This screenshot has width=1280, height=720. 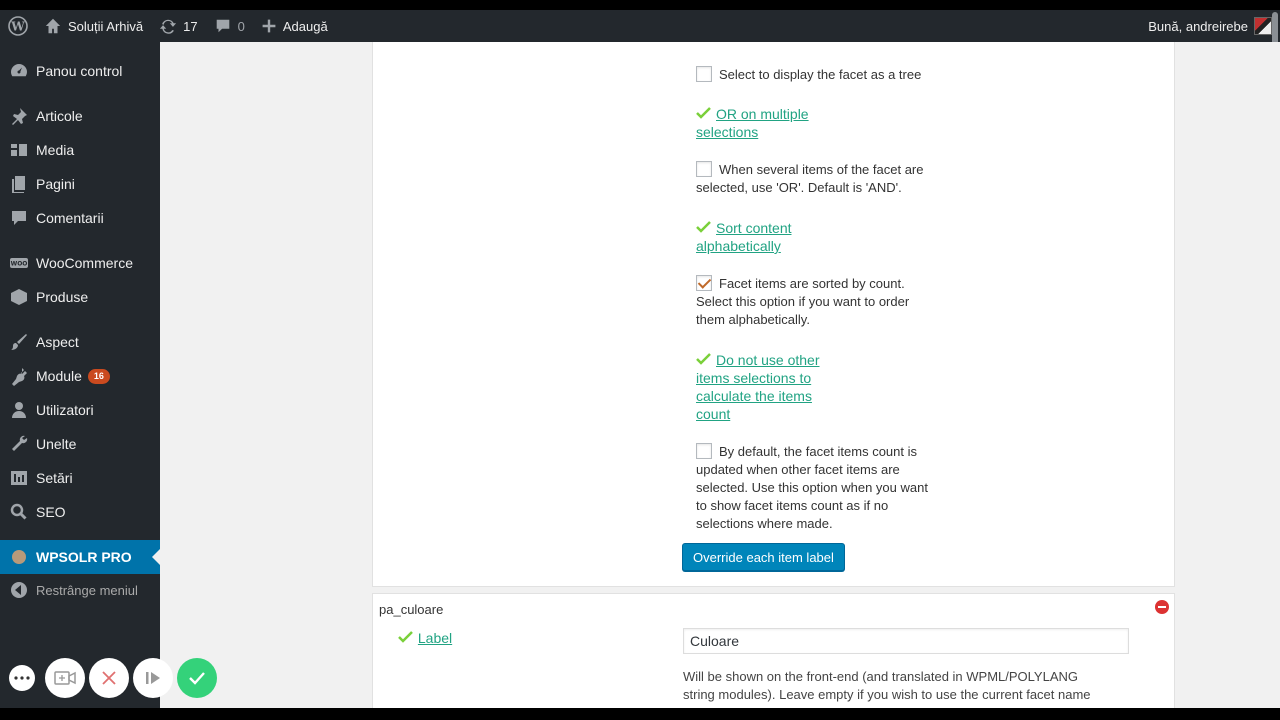 What do you see at coordinates (18, 511) in the screenshot?
I see `search-icon` at bounding box center [18, 511].